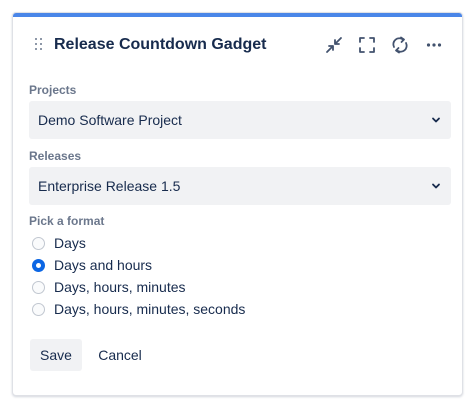  Describe the element at coordinates (38, 265) in the screenshot. I see `radio-button-checked` at that location.